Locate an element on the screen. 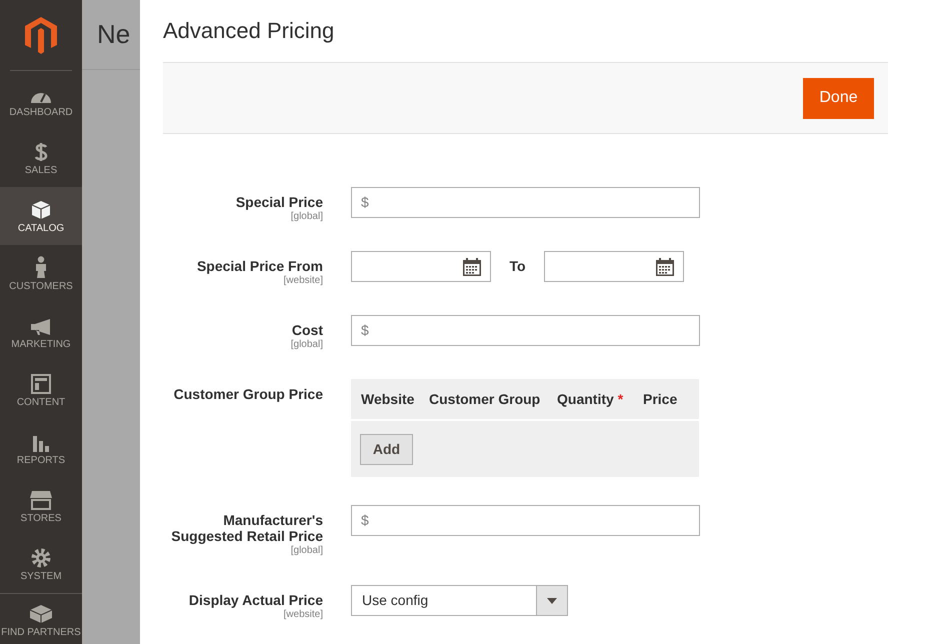 The image size is (936, 644). sidebar-item: MARKETING is located at coordinates (41, 332).